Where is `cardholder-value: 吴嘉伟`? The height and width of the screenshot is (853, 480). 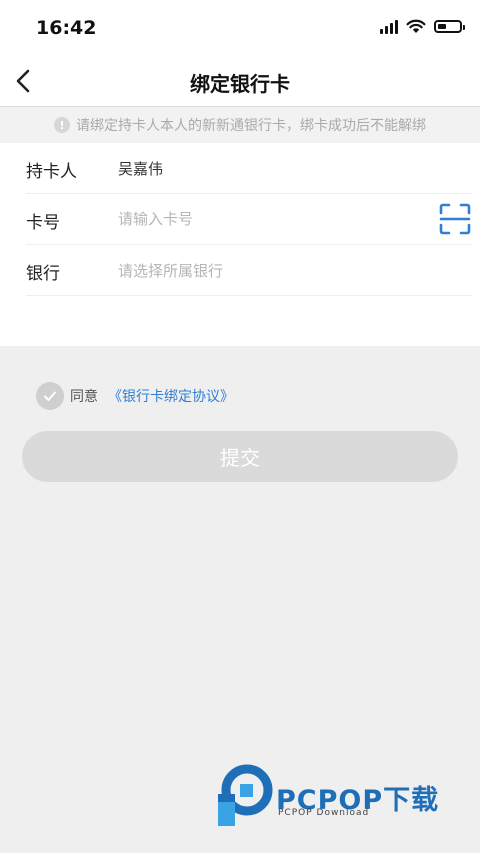 cardholder-value: 吴嘉伟 is located at coordinates (141, 169).